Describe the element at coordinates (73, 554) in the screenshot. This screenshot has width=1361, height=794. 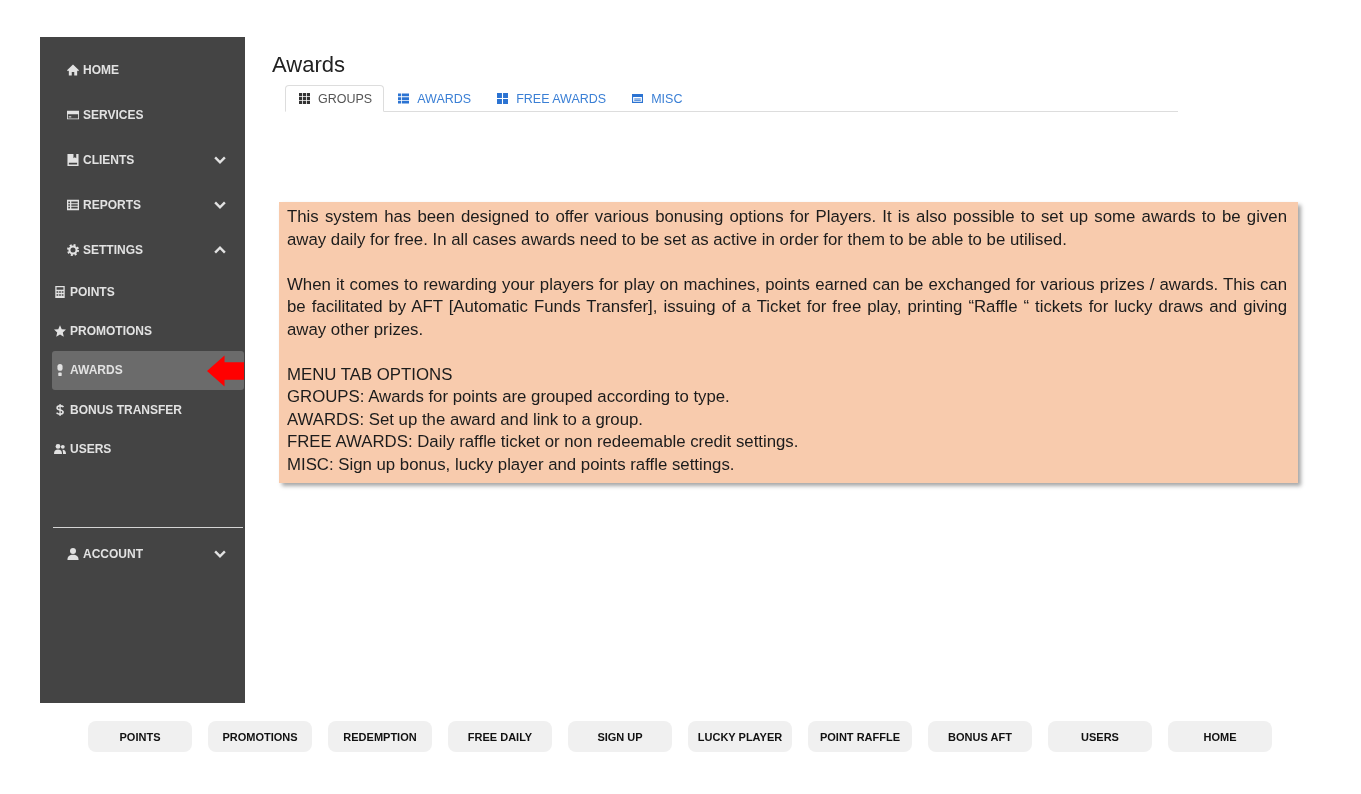
I see `person-icon` at that location.